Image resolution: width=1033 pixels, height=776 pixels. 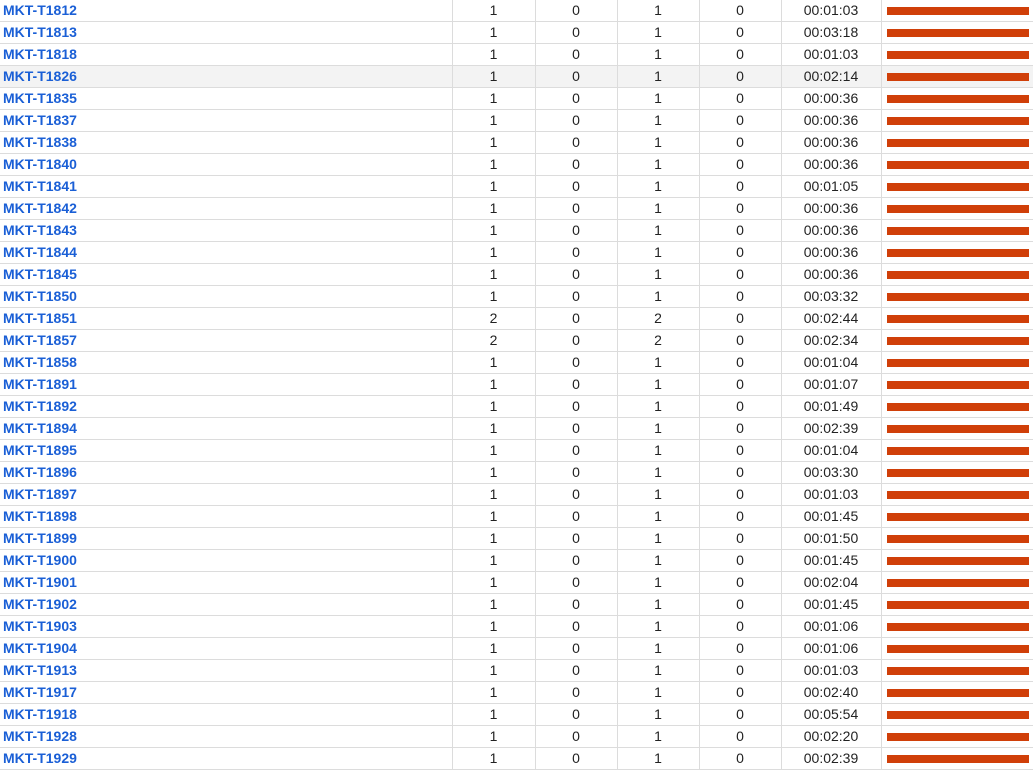 What do you see at coordinates (226, 604) in the screenshot?
I see `test-key-cell: MKT-T1902` at bounding box center [226, 604].